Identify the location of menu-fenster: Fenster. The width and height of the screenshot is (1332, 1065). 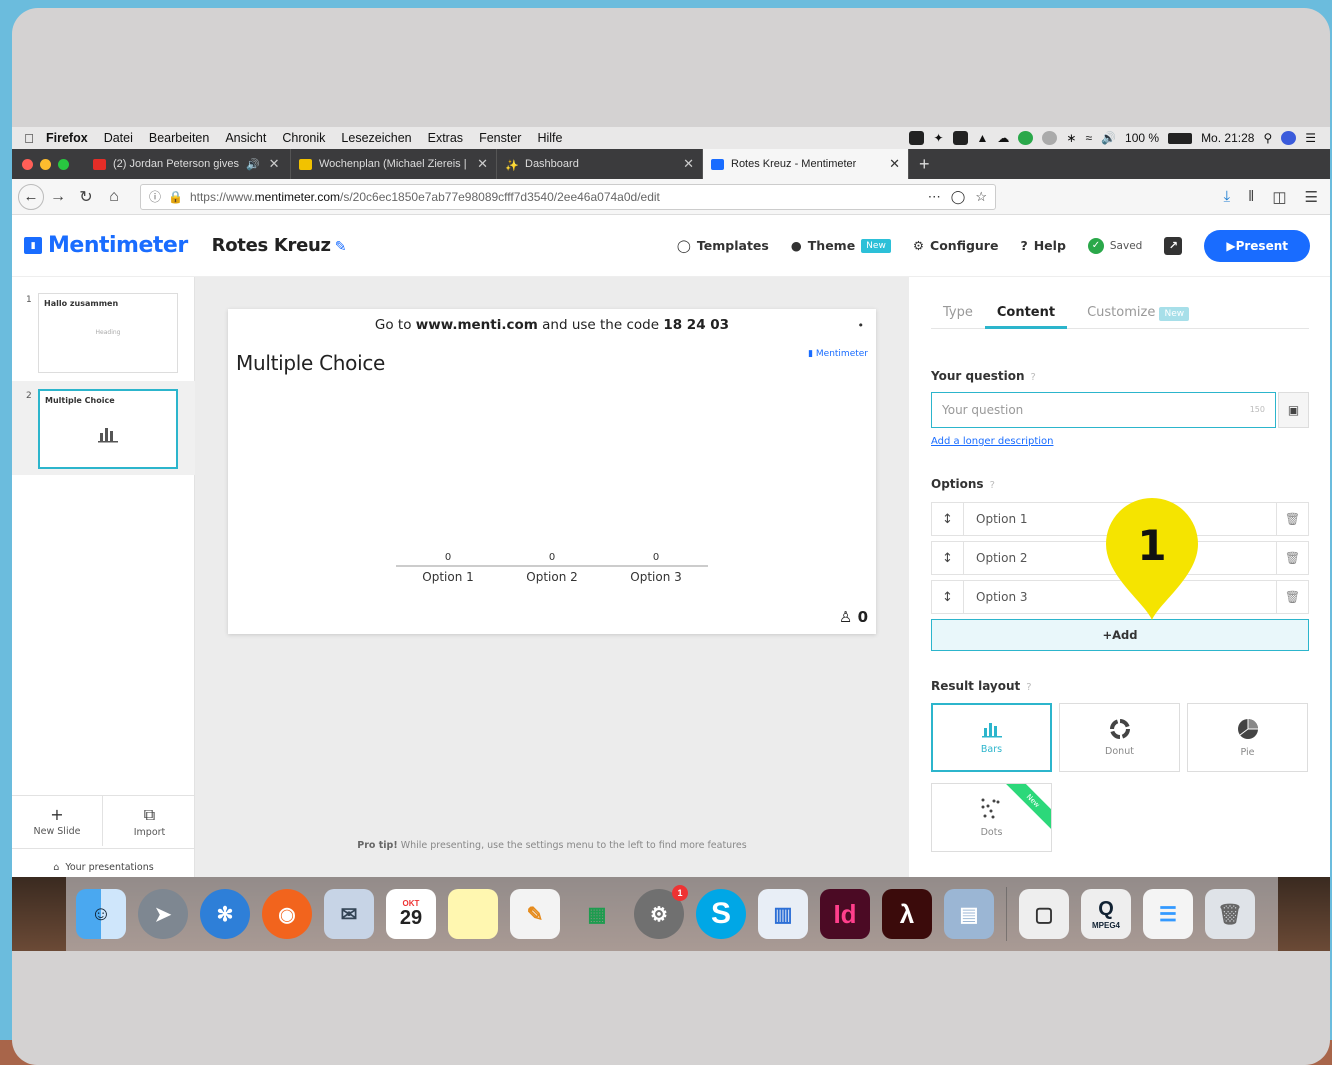
(500, 138).